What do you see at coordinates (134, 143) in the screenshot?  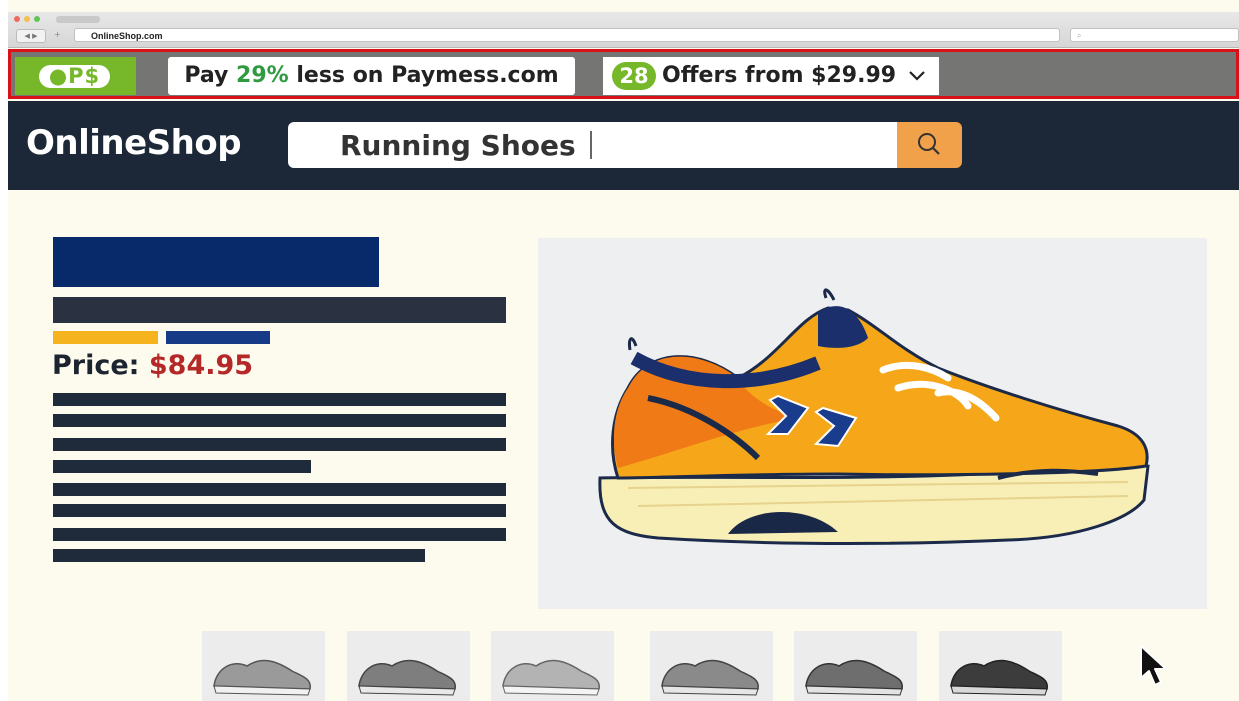 I see `site-logo: OnlineShop` at bounding box center [134, 143].